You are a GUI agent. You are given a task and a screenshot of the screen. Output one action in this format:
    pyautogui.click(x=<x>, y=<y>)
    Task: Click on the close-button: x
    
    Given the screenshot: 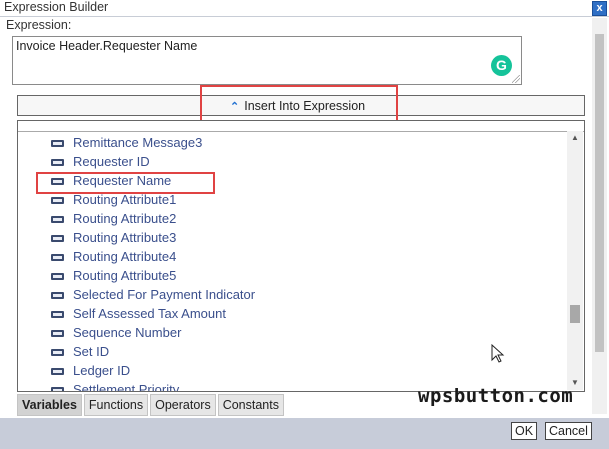 What is the action you would take?
    pyautogui.click(x=599, y=8)
    